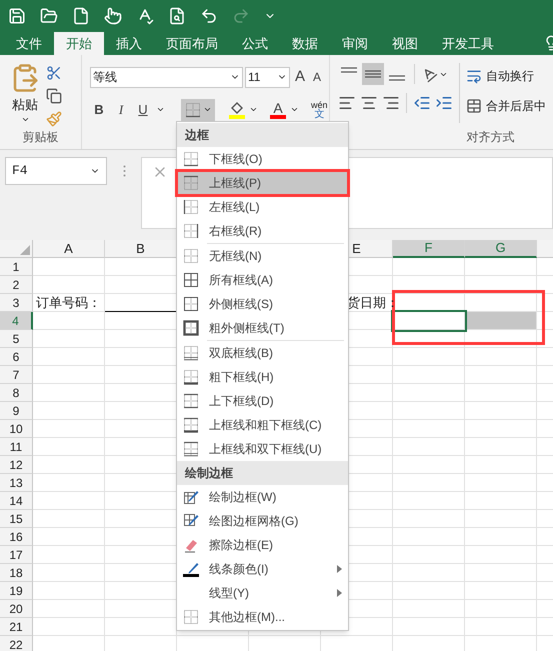  I want to click on font-name-field: 等线, so click(166, 77).